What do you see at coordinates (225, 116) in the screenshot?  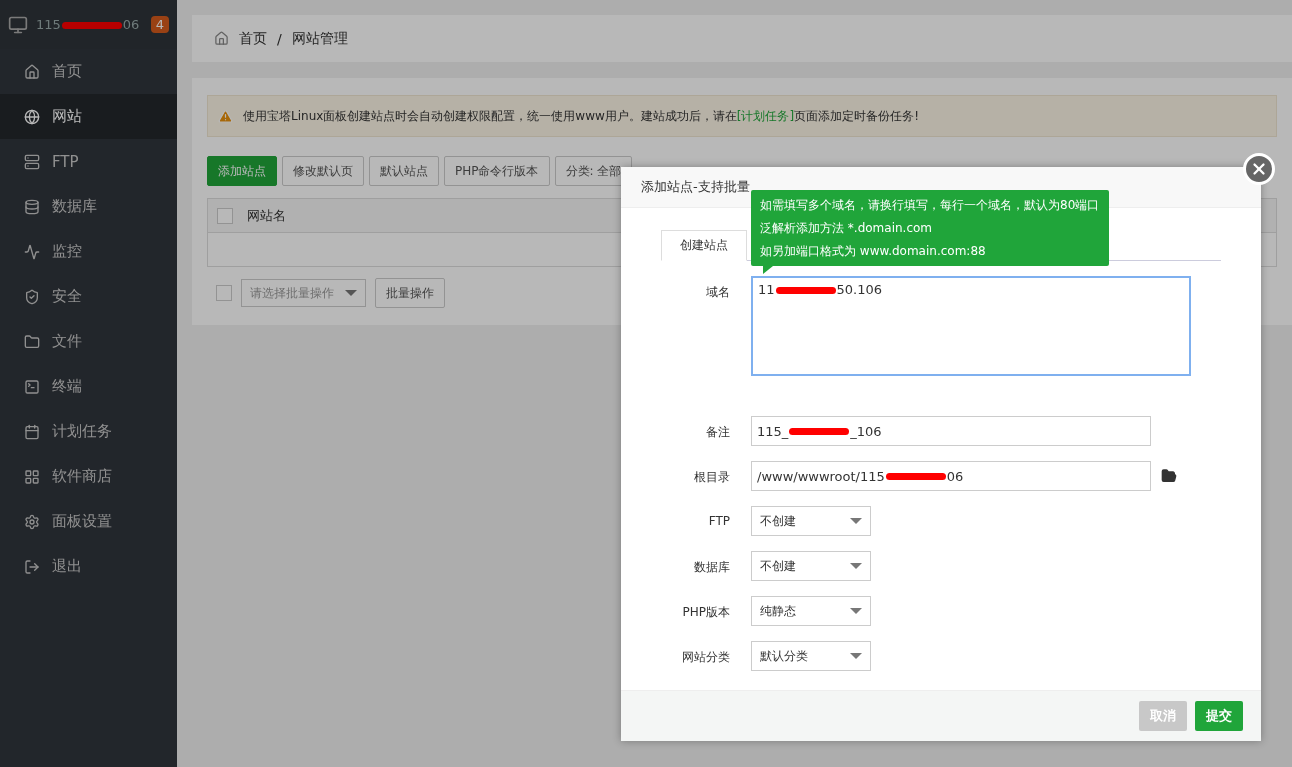 I see `warning-icon` at bounding box center [225, 116].